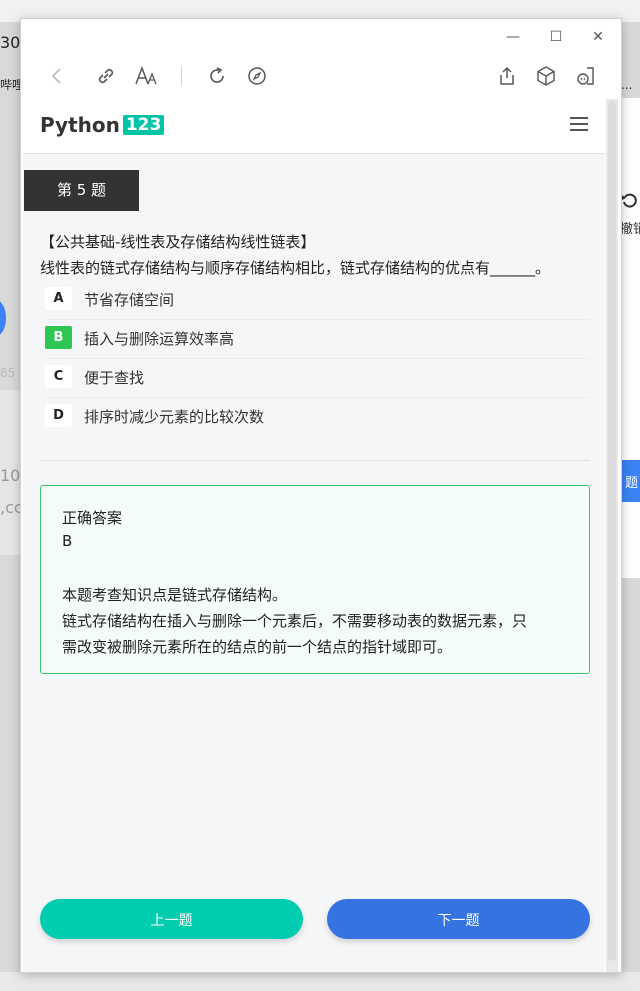  I want to click on compass-icon, so click(257, 76).